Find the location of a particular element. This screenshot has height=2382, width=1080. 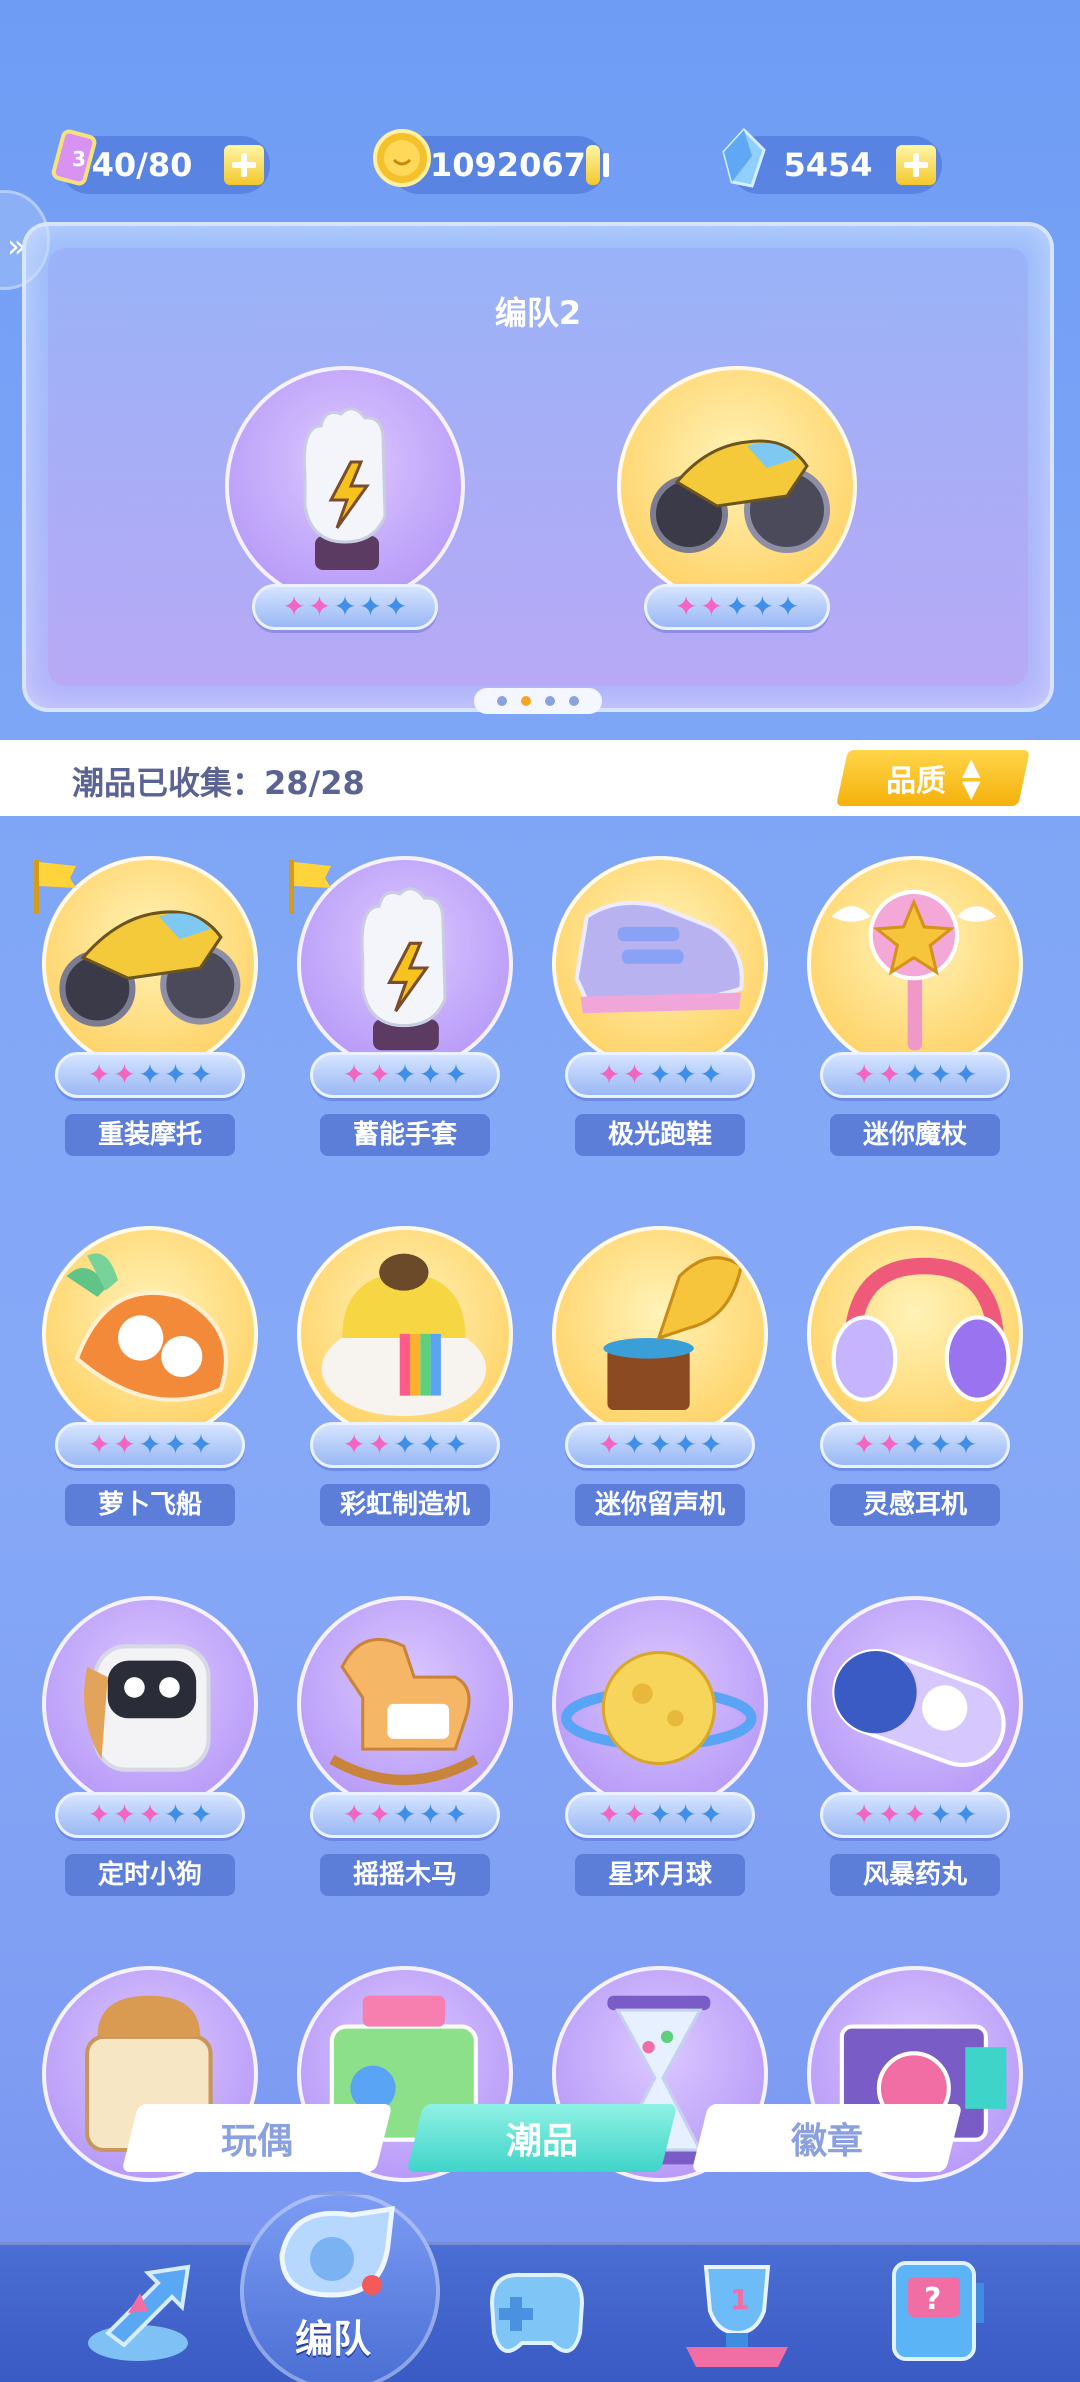

team-page-indicator is located at coordinates (538, 701).